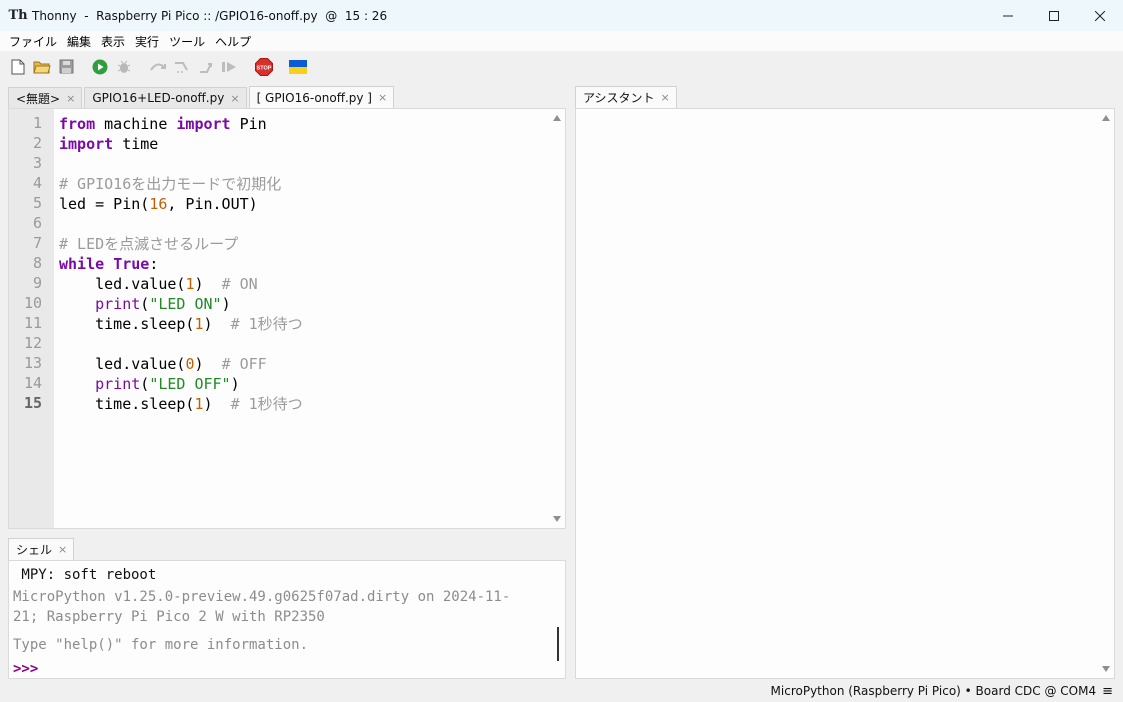  I want to click on step-out-icon, so click(206, 67).